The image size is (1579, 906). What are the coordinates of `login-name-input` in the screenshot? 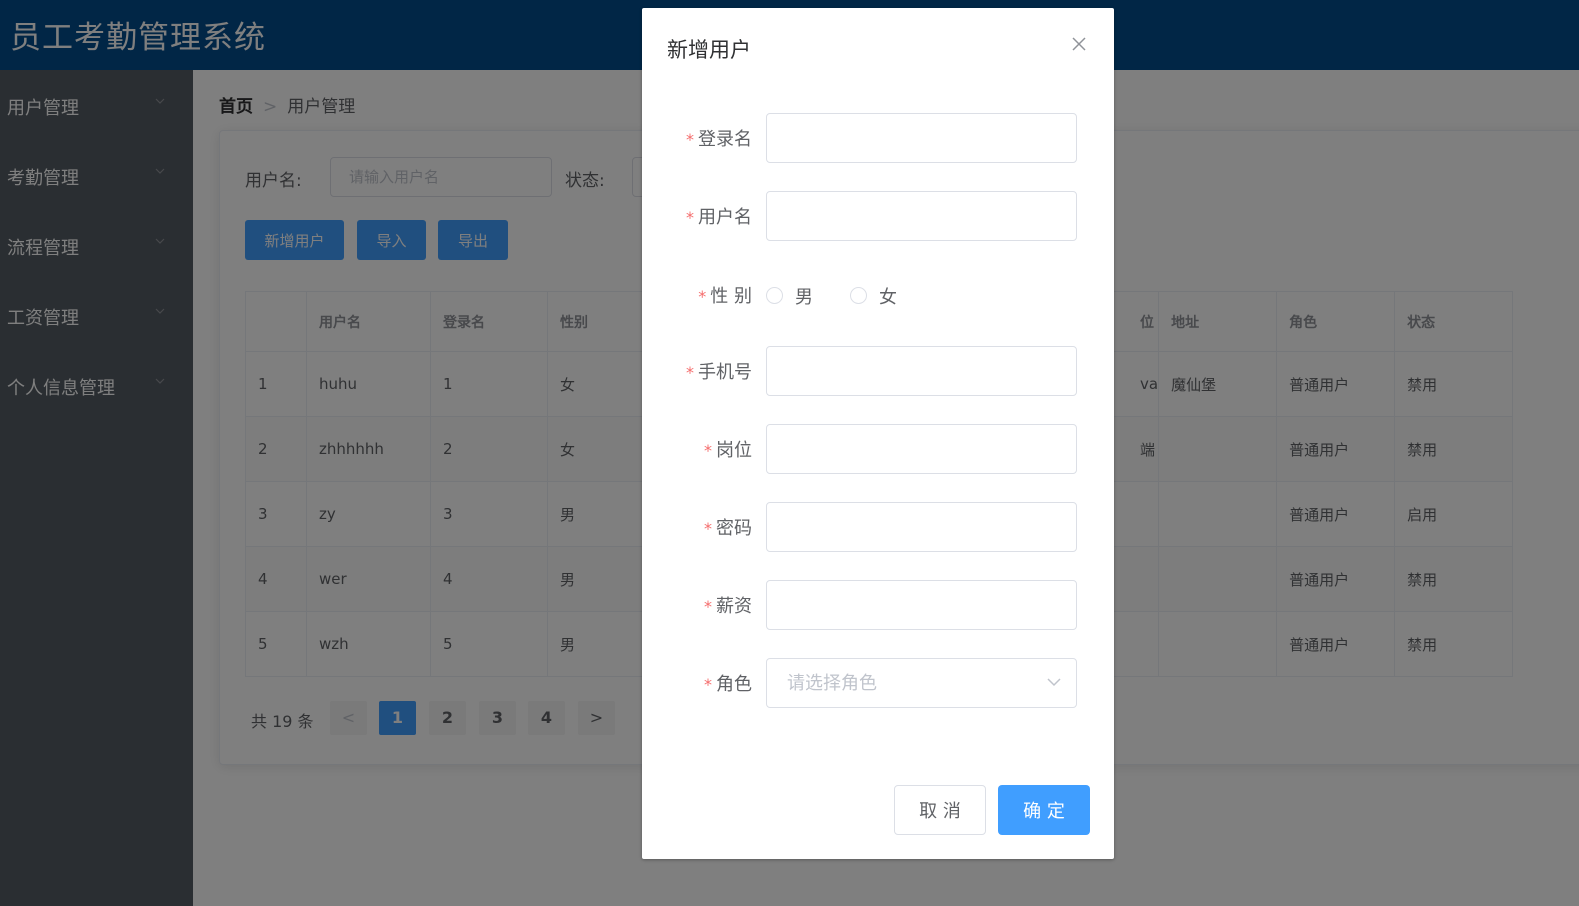 It's located at (921, 138).